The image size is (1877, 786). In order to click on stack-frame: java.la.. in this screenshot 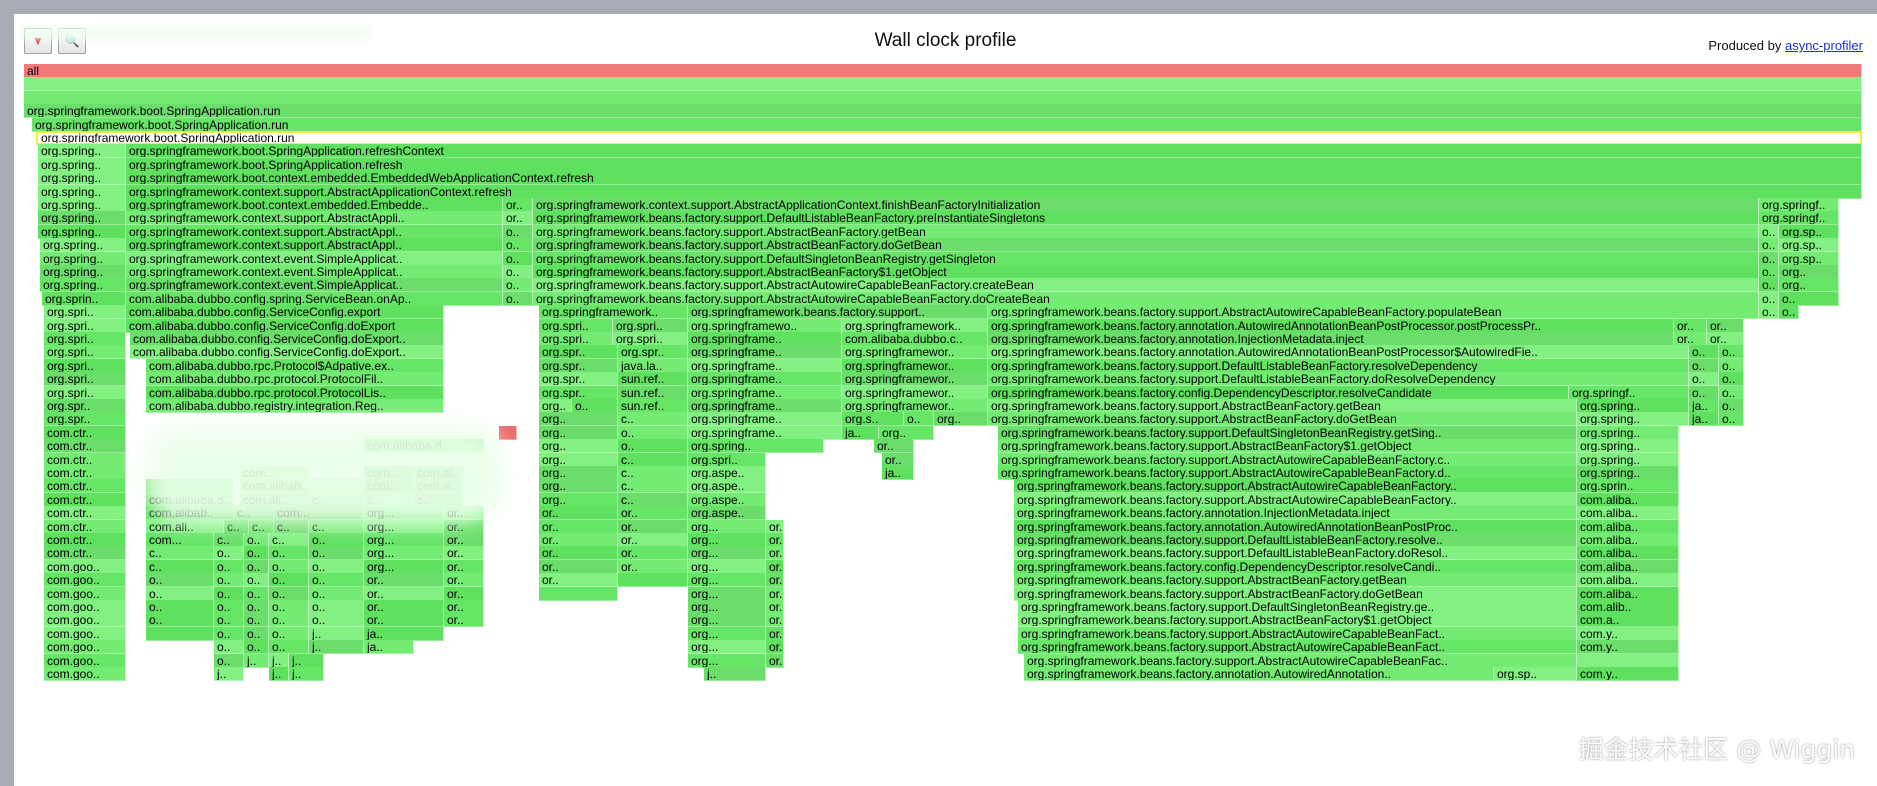, I will do `click(653, 365)`.